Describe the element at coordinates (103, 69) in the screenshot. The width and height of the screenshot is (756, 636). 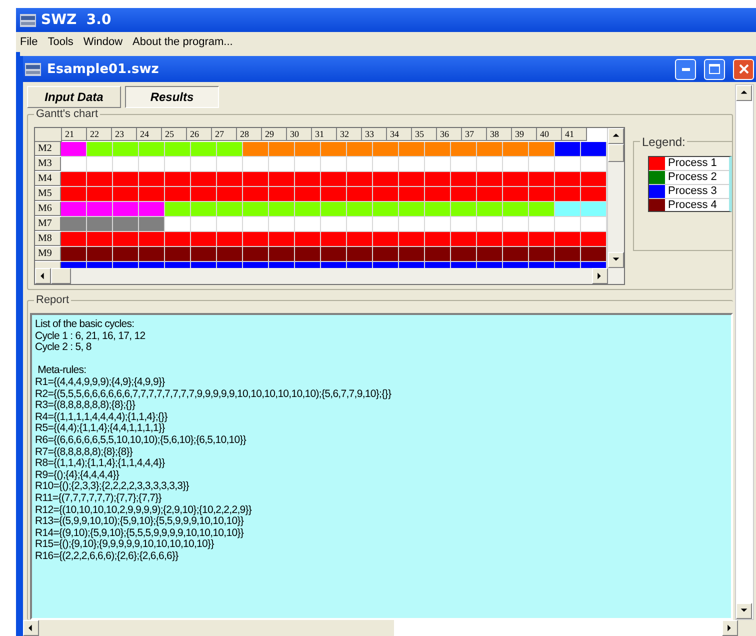
I see `document-title: Esample01.swz` at that location.